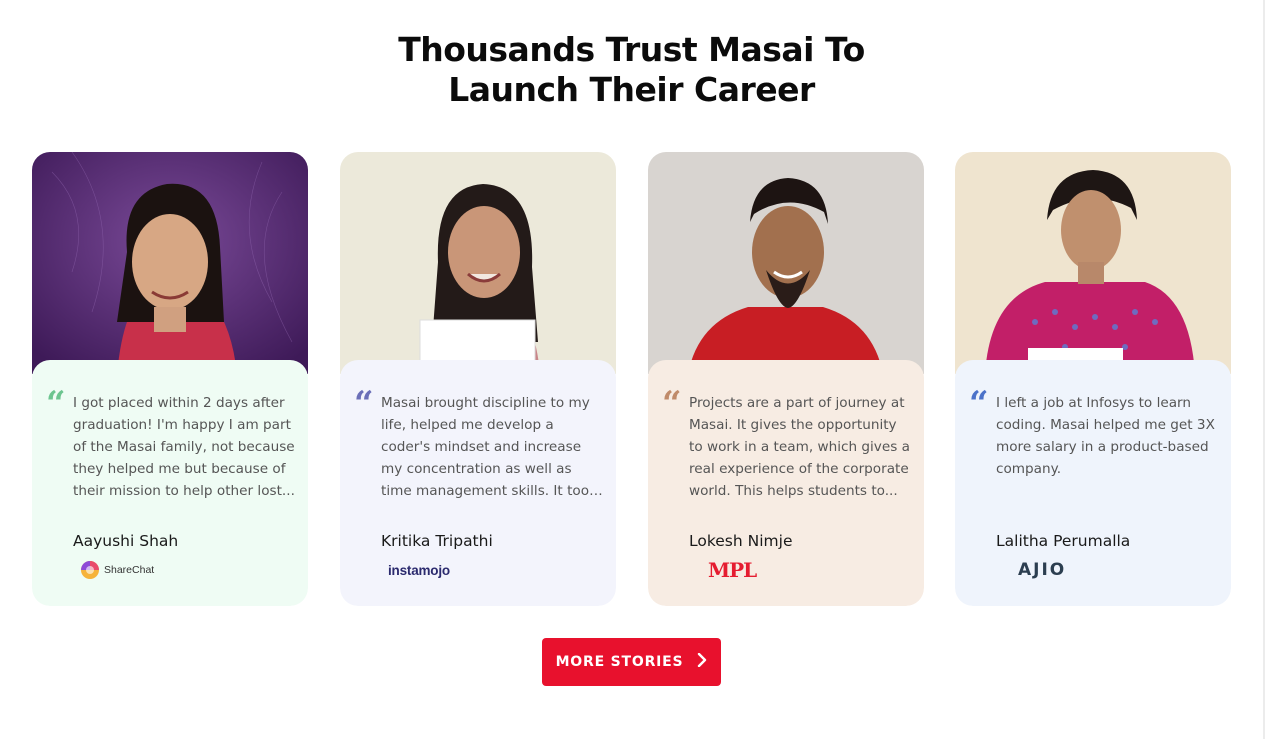 This screenshot has width=1265, height=739. I want to click on more-stories-button: MORE STORIES, so click(631, 662).